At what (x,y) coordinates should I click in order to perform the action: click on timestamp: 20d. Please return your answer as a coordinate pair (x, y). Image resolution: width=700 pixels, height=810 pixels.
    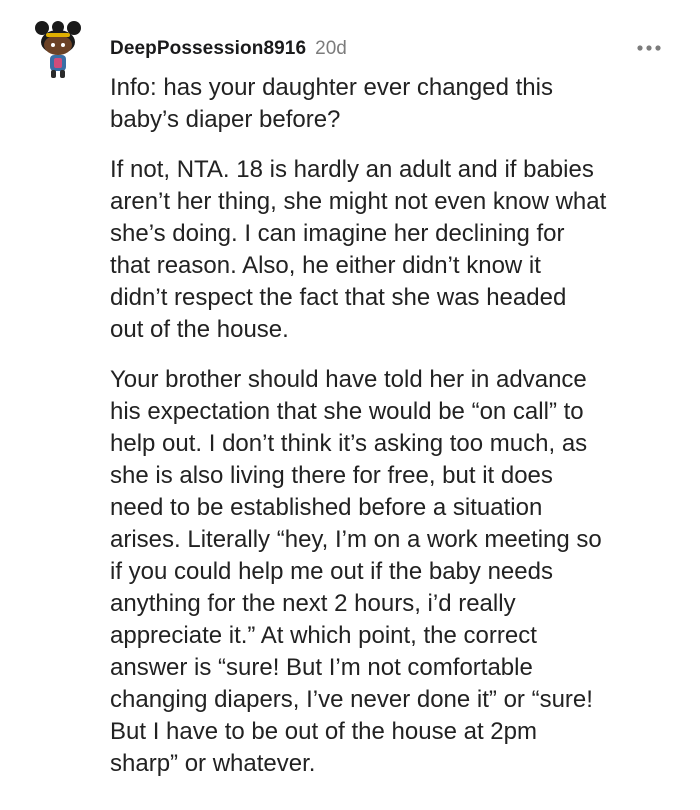
    Looking at the image, I should click on (331, 48).